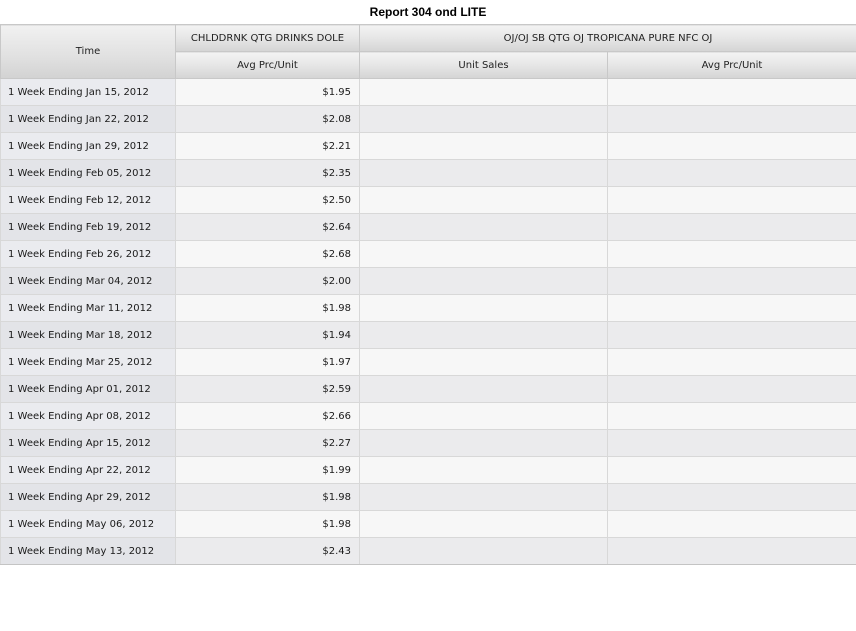  I want to click on table-row: 1 Week Ending Jan 29, 2012 $2.21, so click(428, 146).